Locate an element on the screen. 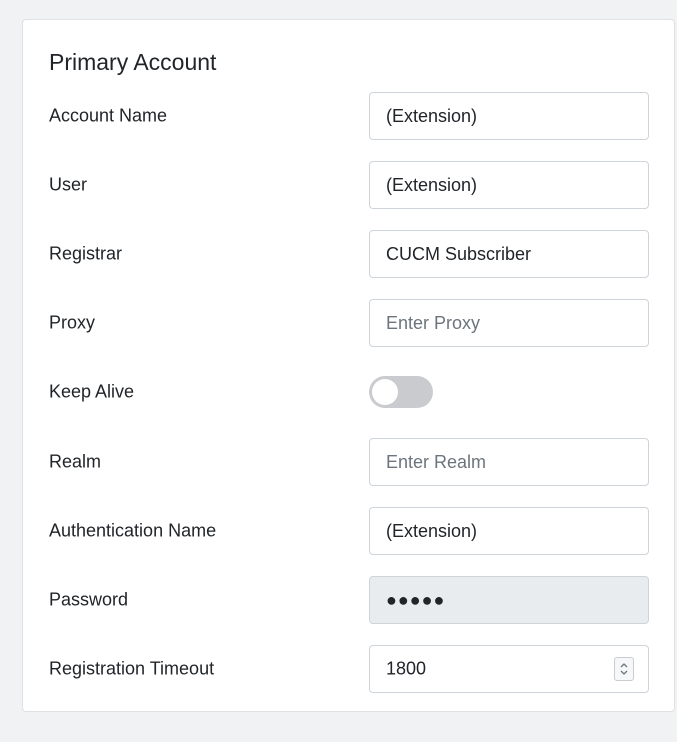  proxy-input is located at coordinates (509, 323).